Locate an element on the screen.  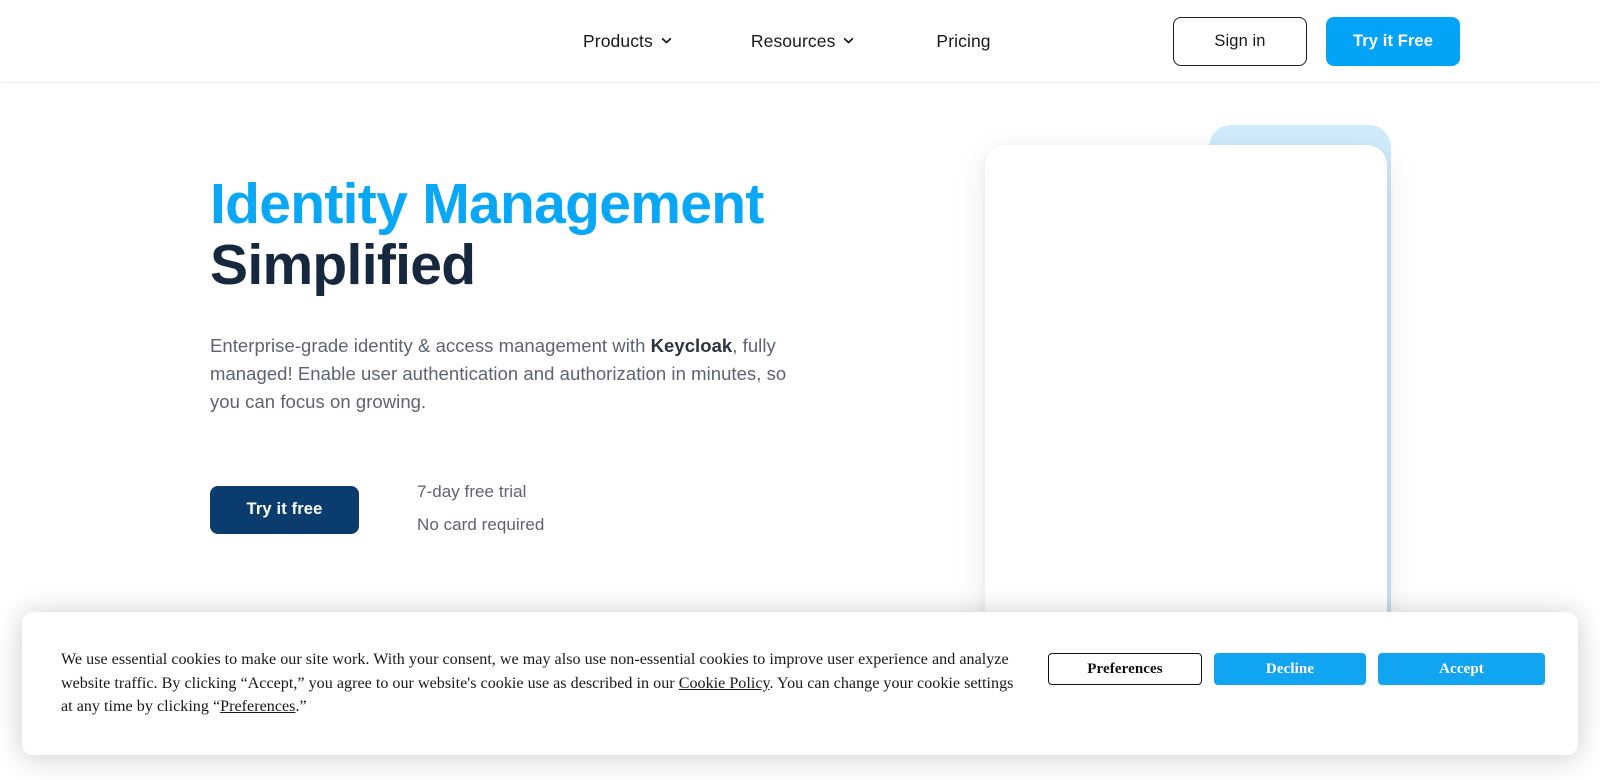
nav-item-products: Products is located at coordinates (627, 41).